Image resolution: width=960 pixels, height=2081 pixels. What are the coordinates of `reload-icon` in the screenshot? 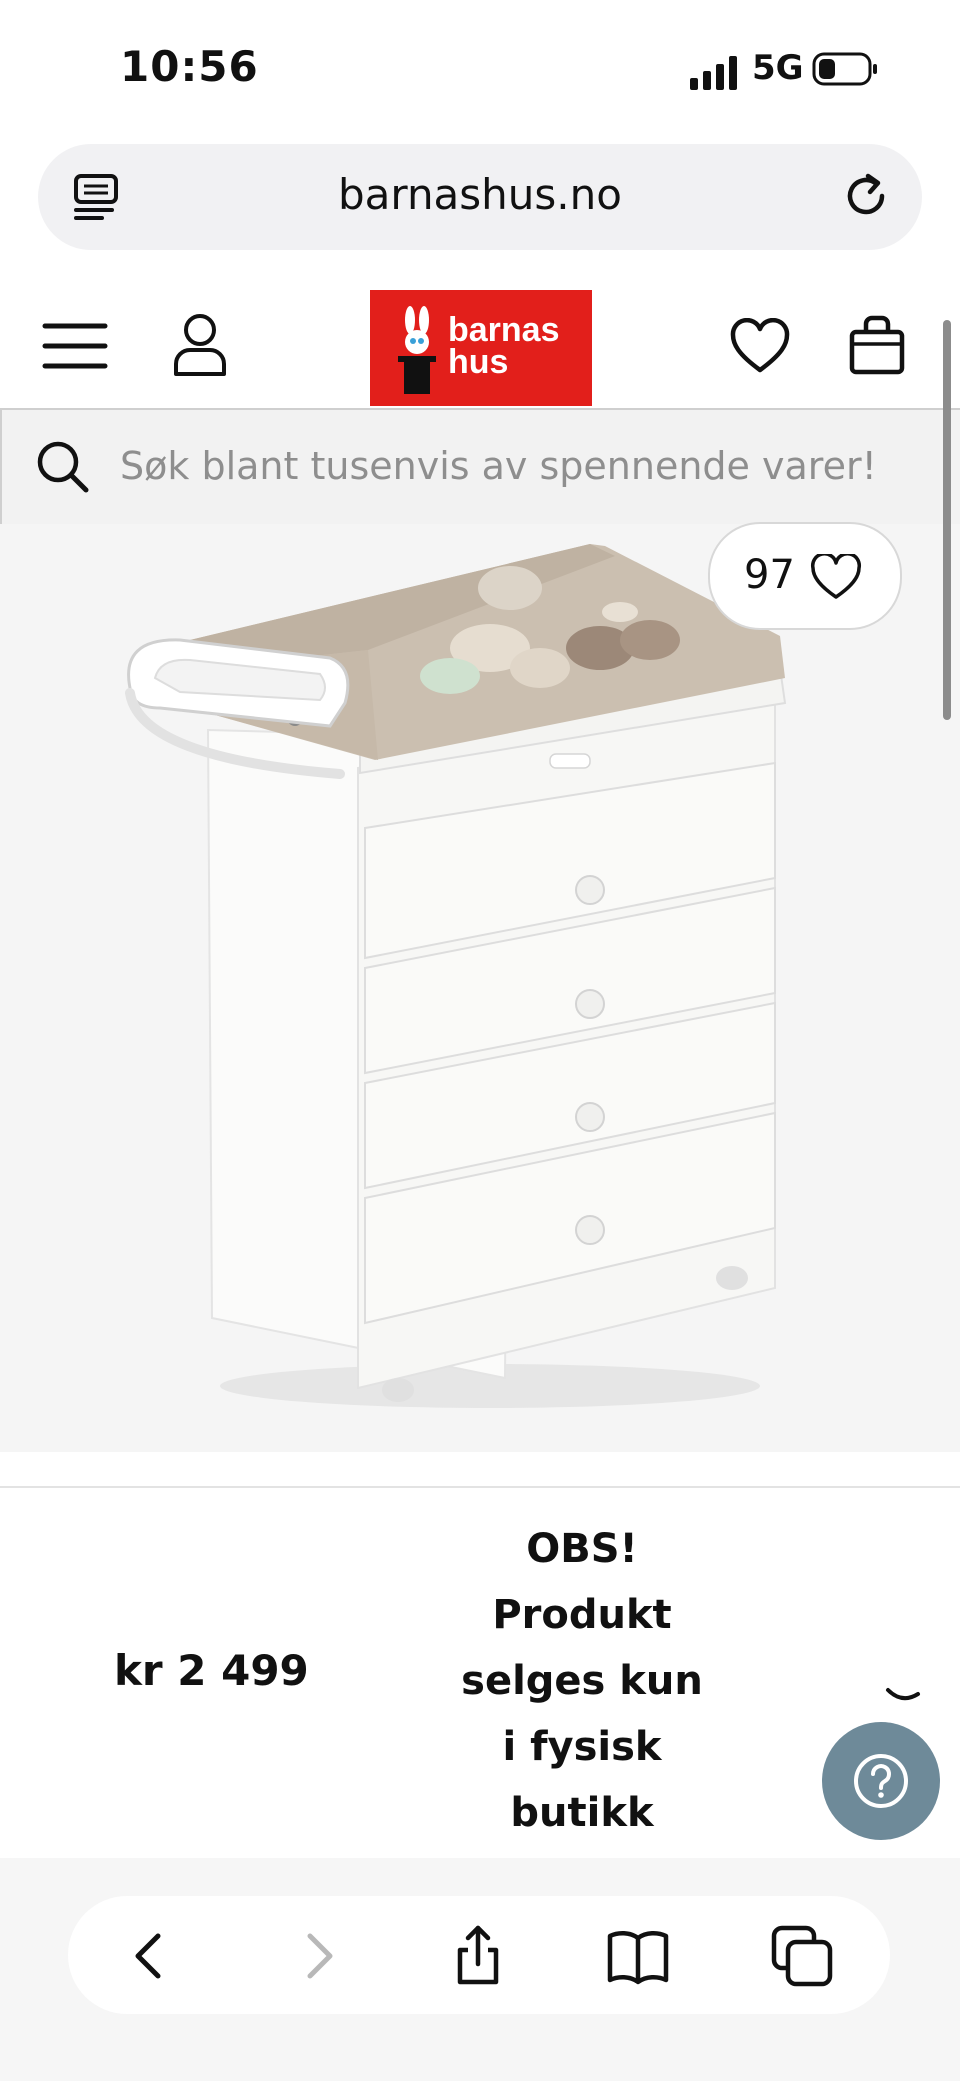 It's located at (866, 196).